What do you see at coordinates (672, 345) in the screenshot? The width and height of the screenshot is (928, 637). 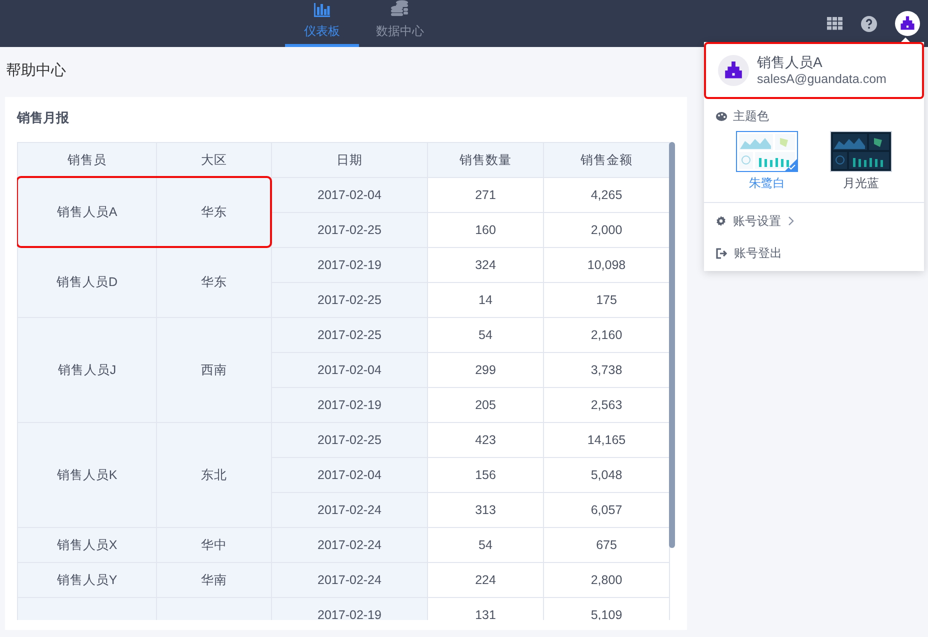 I see `scrollbar` at bounding box center [672, 345].